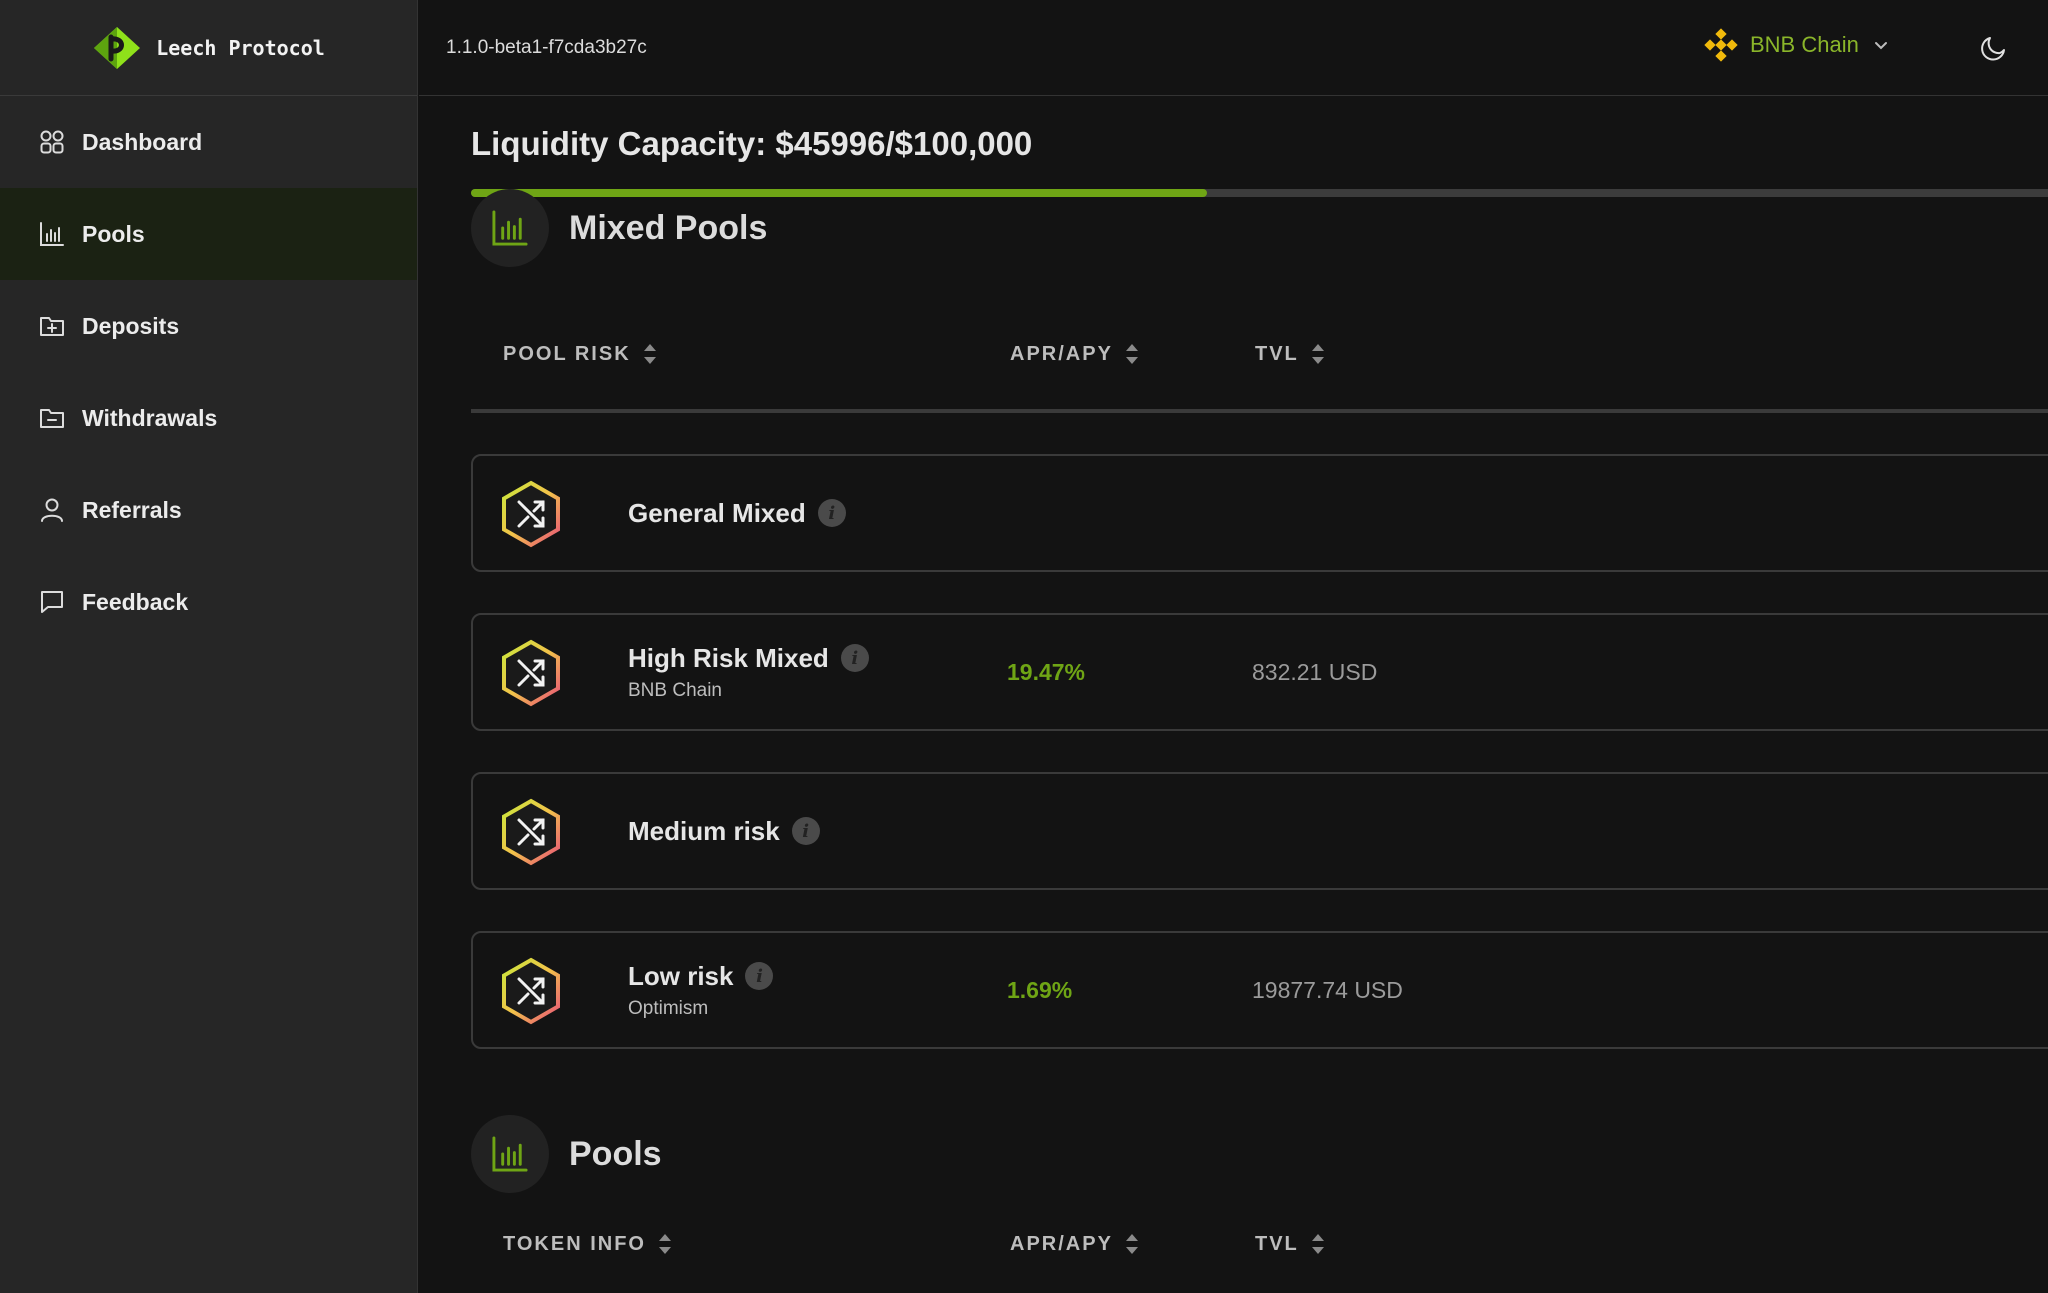  What do you see at coordinates (52, 142) in the screenshot?
I see `grid-icon` at bounding box center [52, 142].